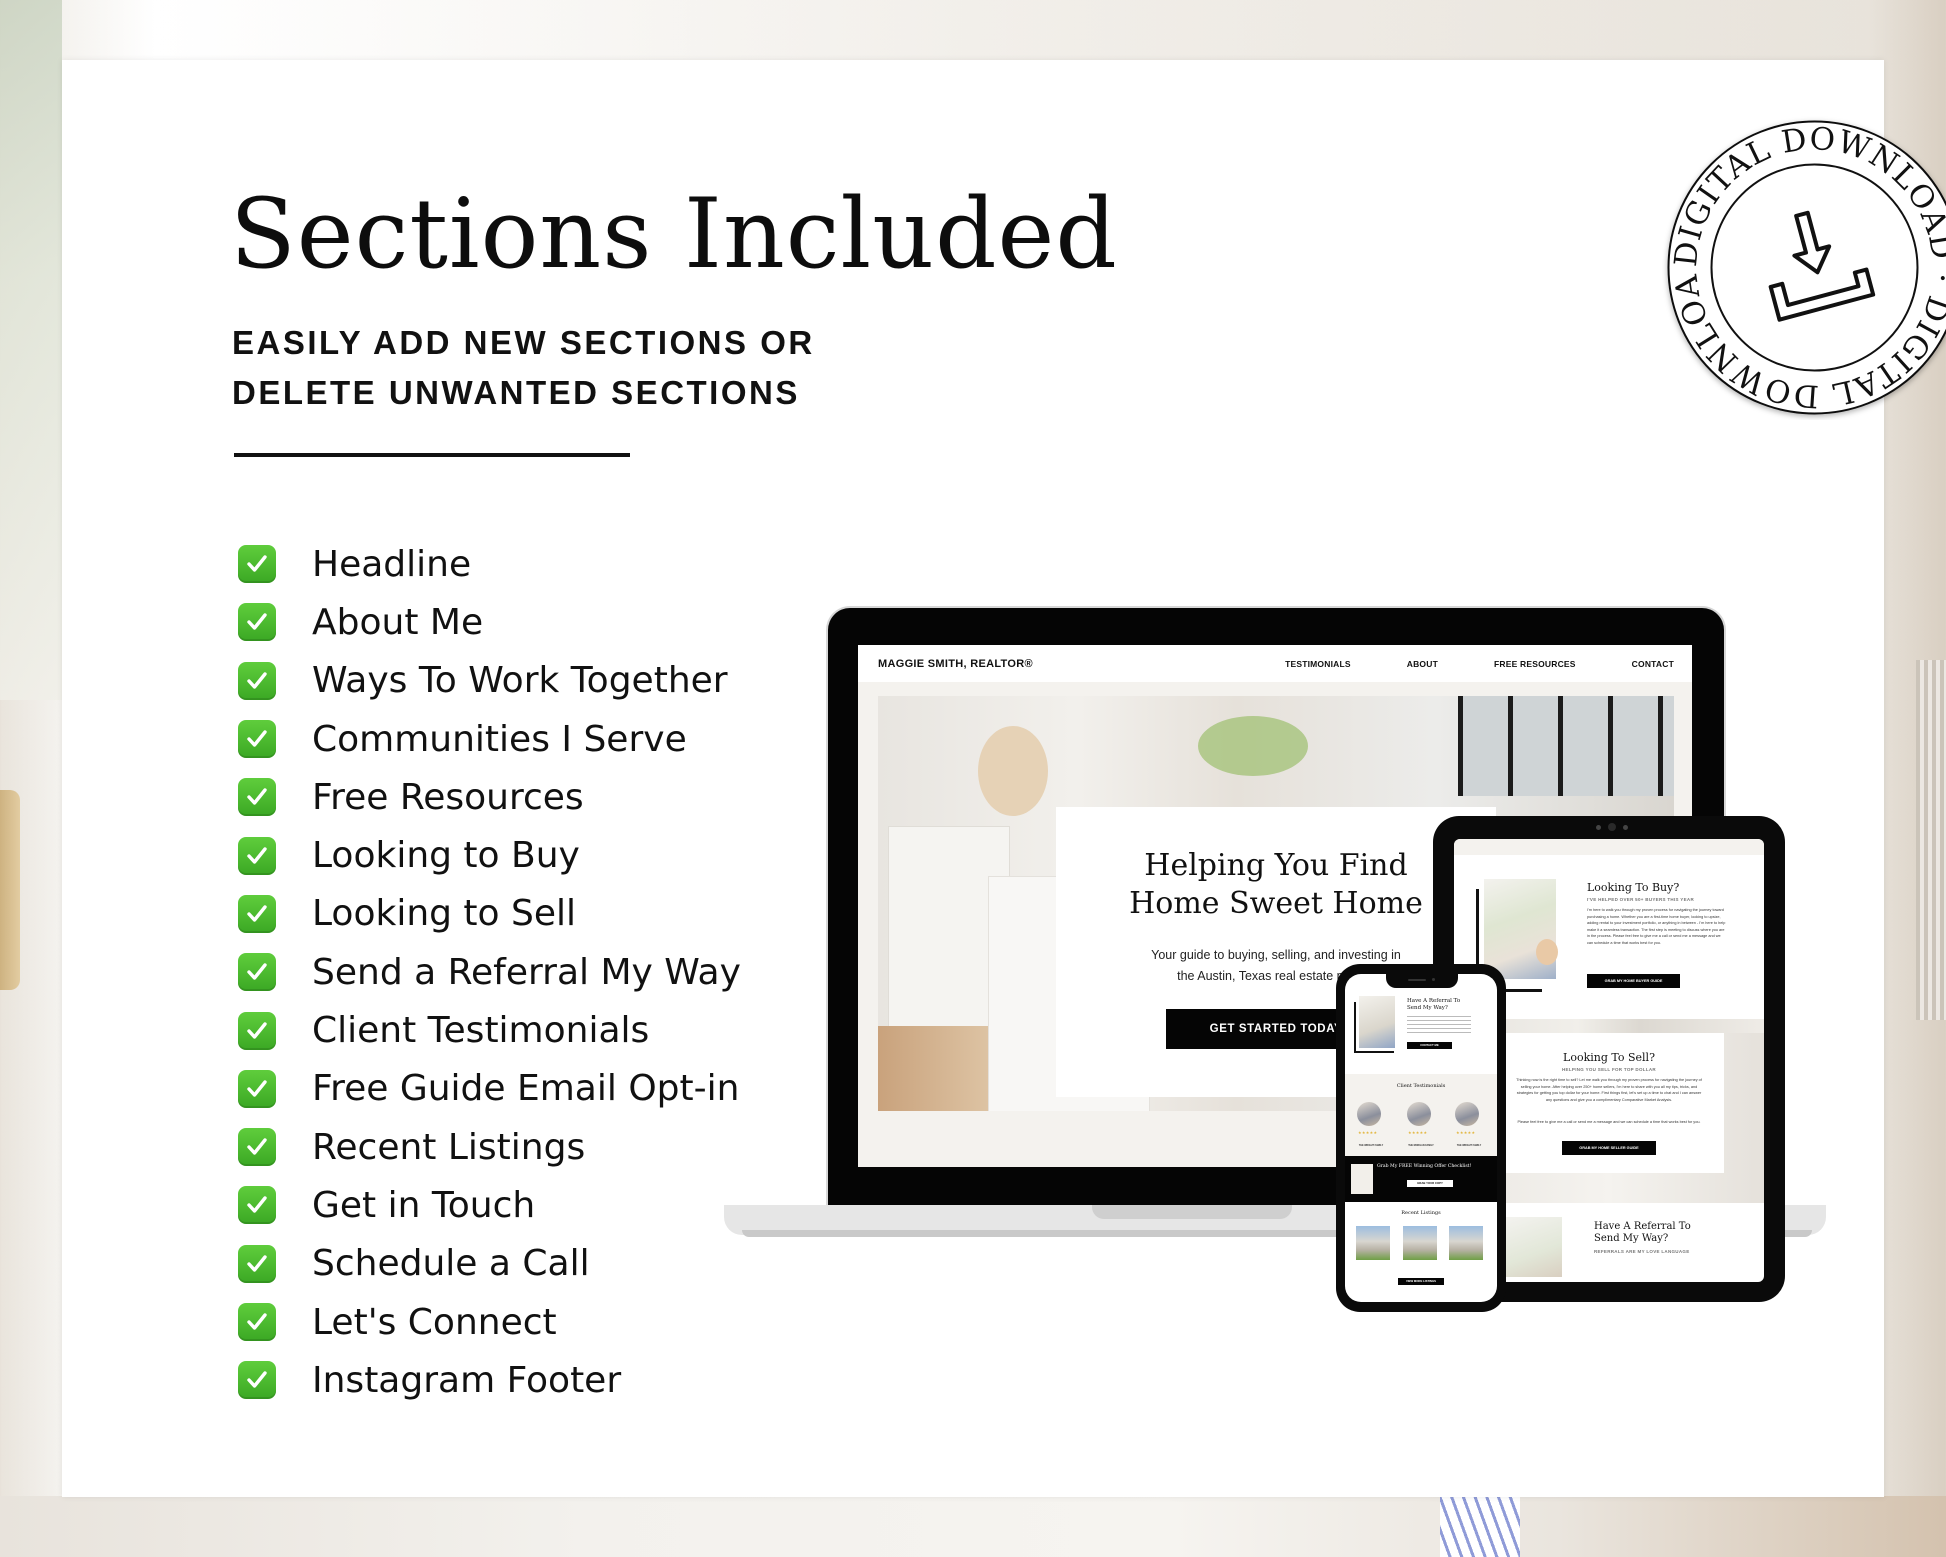 The image size is (1946, 1557). What do you see at coordinates (1640, 899) in the screenshot?
I see `buy-subtitle: I'VE HELPED OVER 50+ BUYERS THIS YEAR` at bounding box center [1640, 899].